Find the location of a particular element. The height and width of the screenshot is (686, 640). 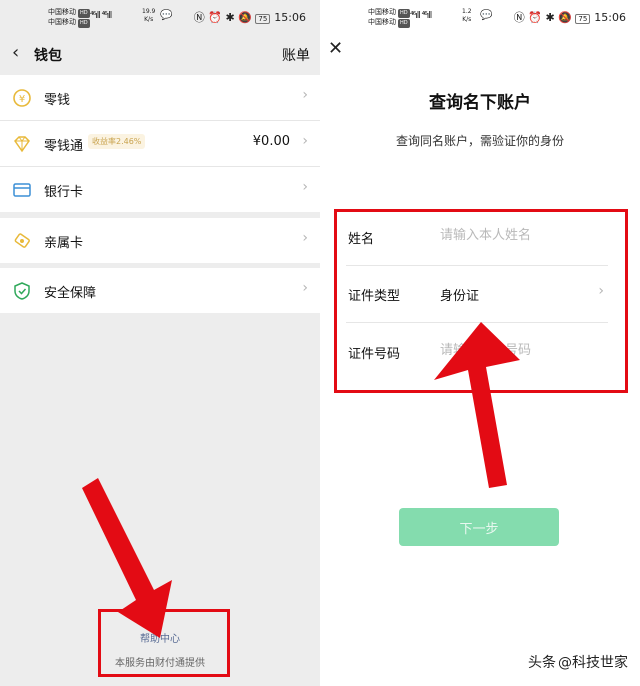

bank-card-icon is located at coordinates (22, 190).